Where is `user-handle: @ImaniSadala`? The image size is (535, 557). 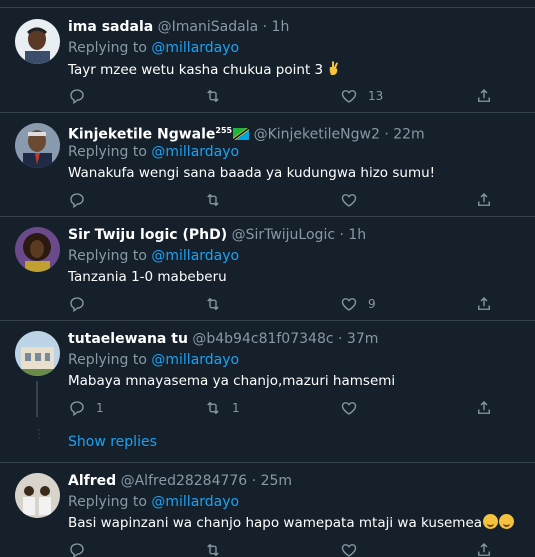 user-handle: @ImaniSadala is located at coordinates (208, 27).